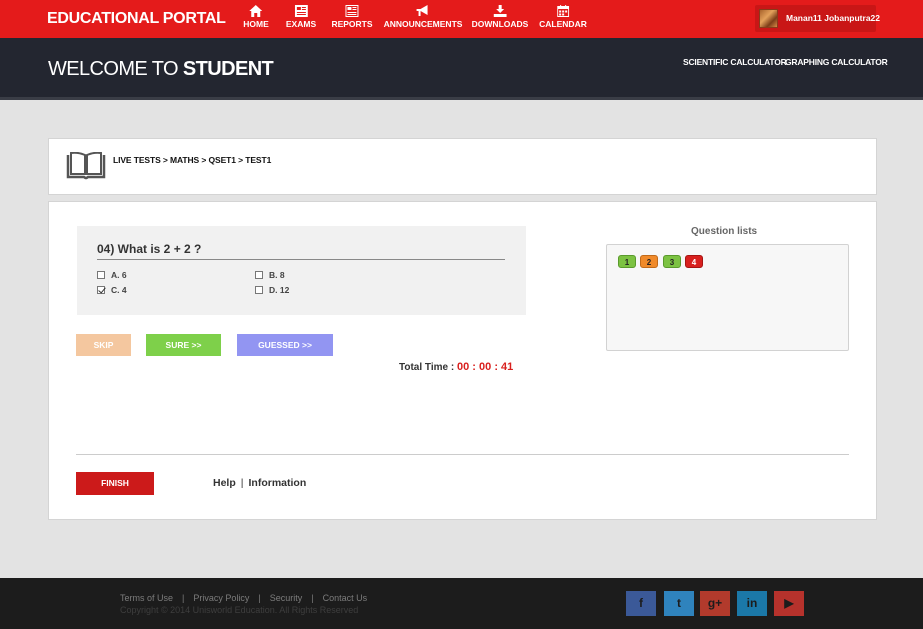  I want to click on user-name: Manan11 Jobanputra22, so click(833, 18).